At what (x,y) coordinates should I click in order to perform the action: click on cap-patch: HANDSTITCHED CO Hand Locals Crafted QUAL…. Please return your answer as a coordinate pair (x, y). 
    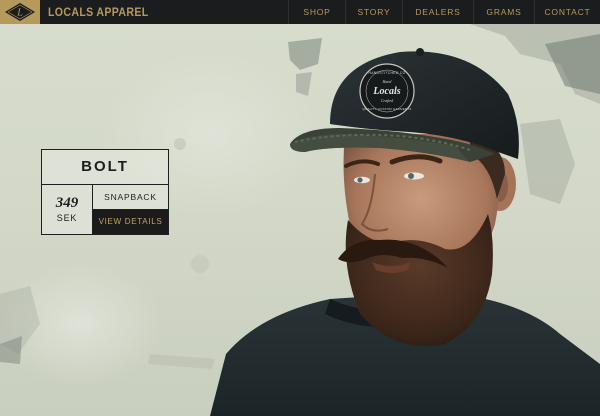
    Looking at the image, I should click on (387, 91).